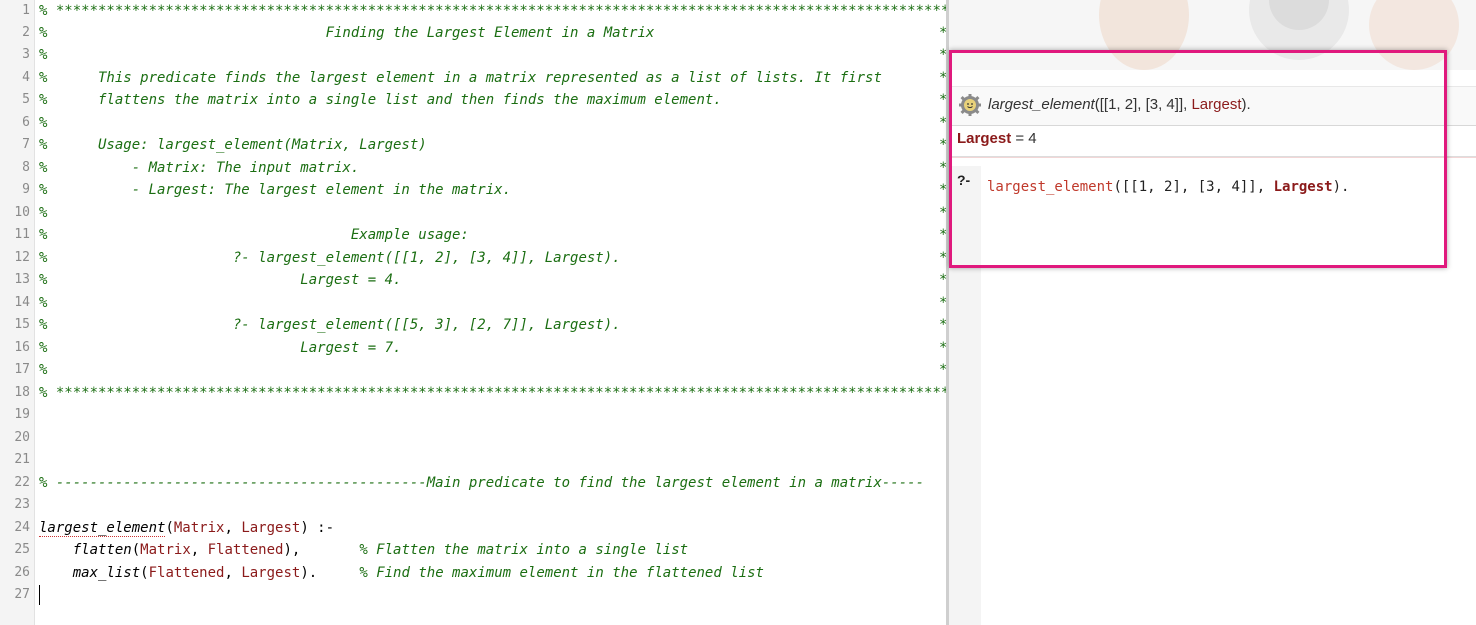  I want to click on line-number: 10, so click(22, 212).